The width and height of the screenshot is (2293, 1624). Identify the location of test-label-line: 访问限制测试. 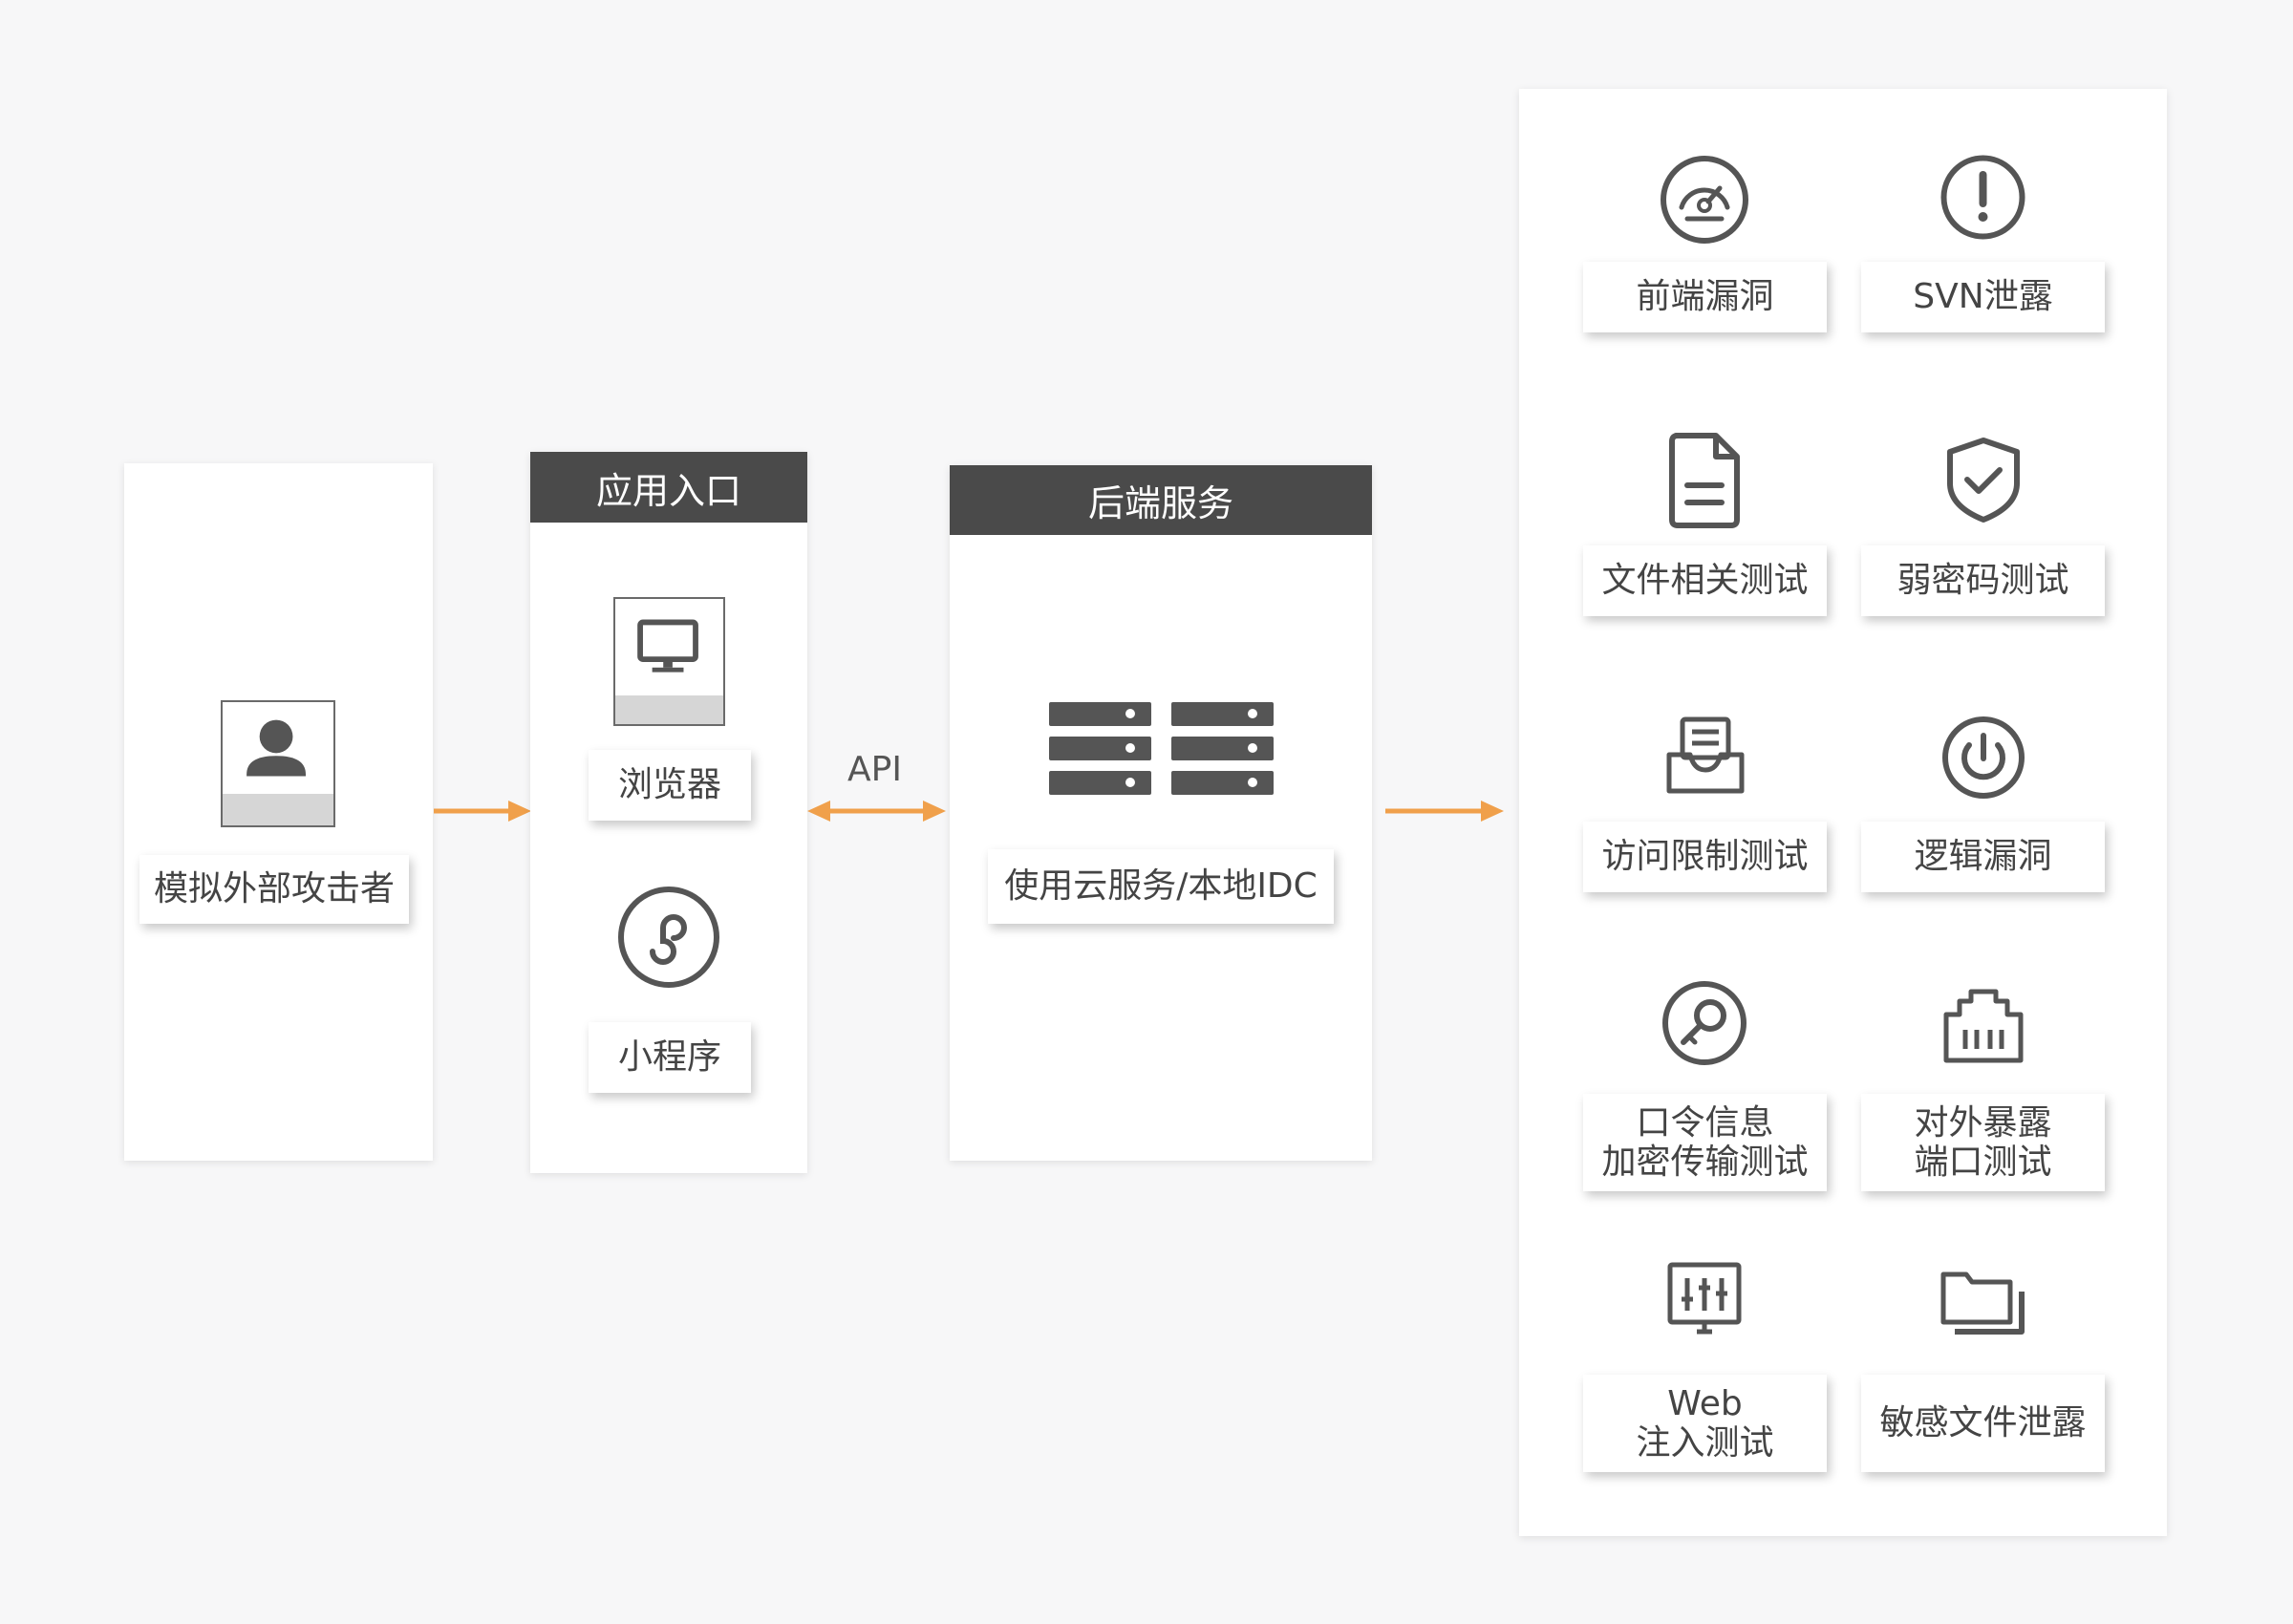
(1705, 857).